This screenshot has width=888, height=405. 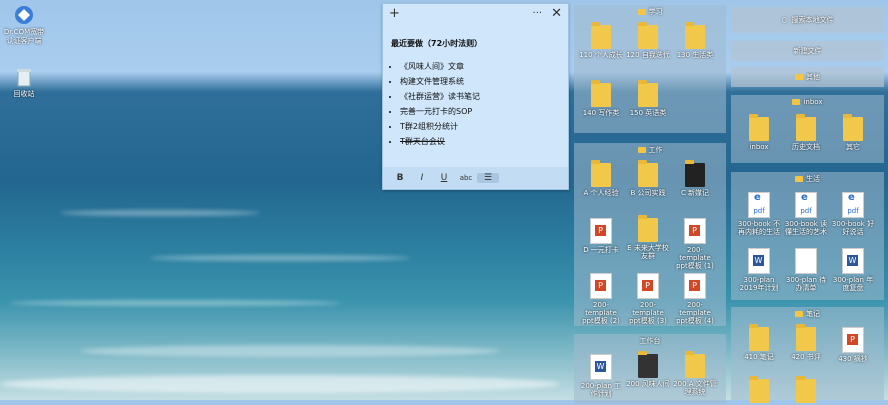 What do you see at coordinates (853, 228) in the screenshot?
I see `fence-item-label: 300-book 好好说话` at bounding box center [853, 228].